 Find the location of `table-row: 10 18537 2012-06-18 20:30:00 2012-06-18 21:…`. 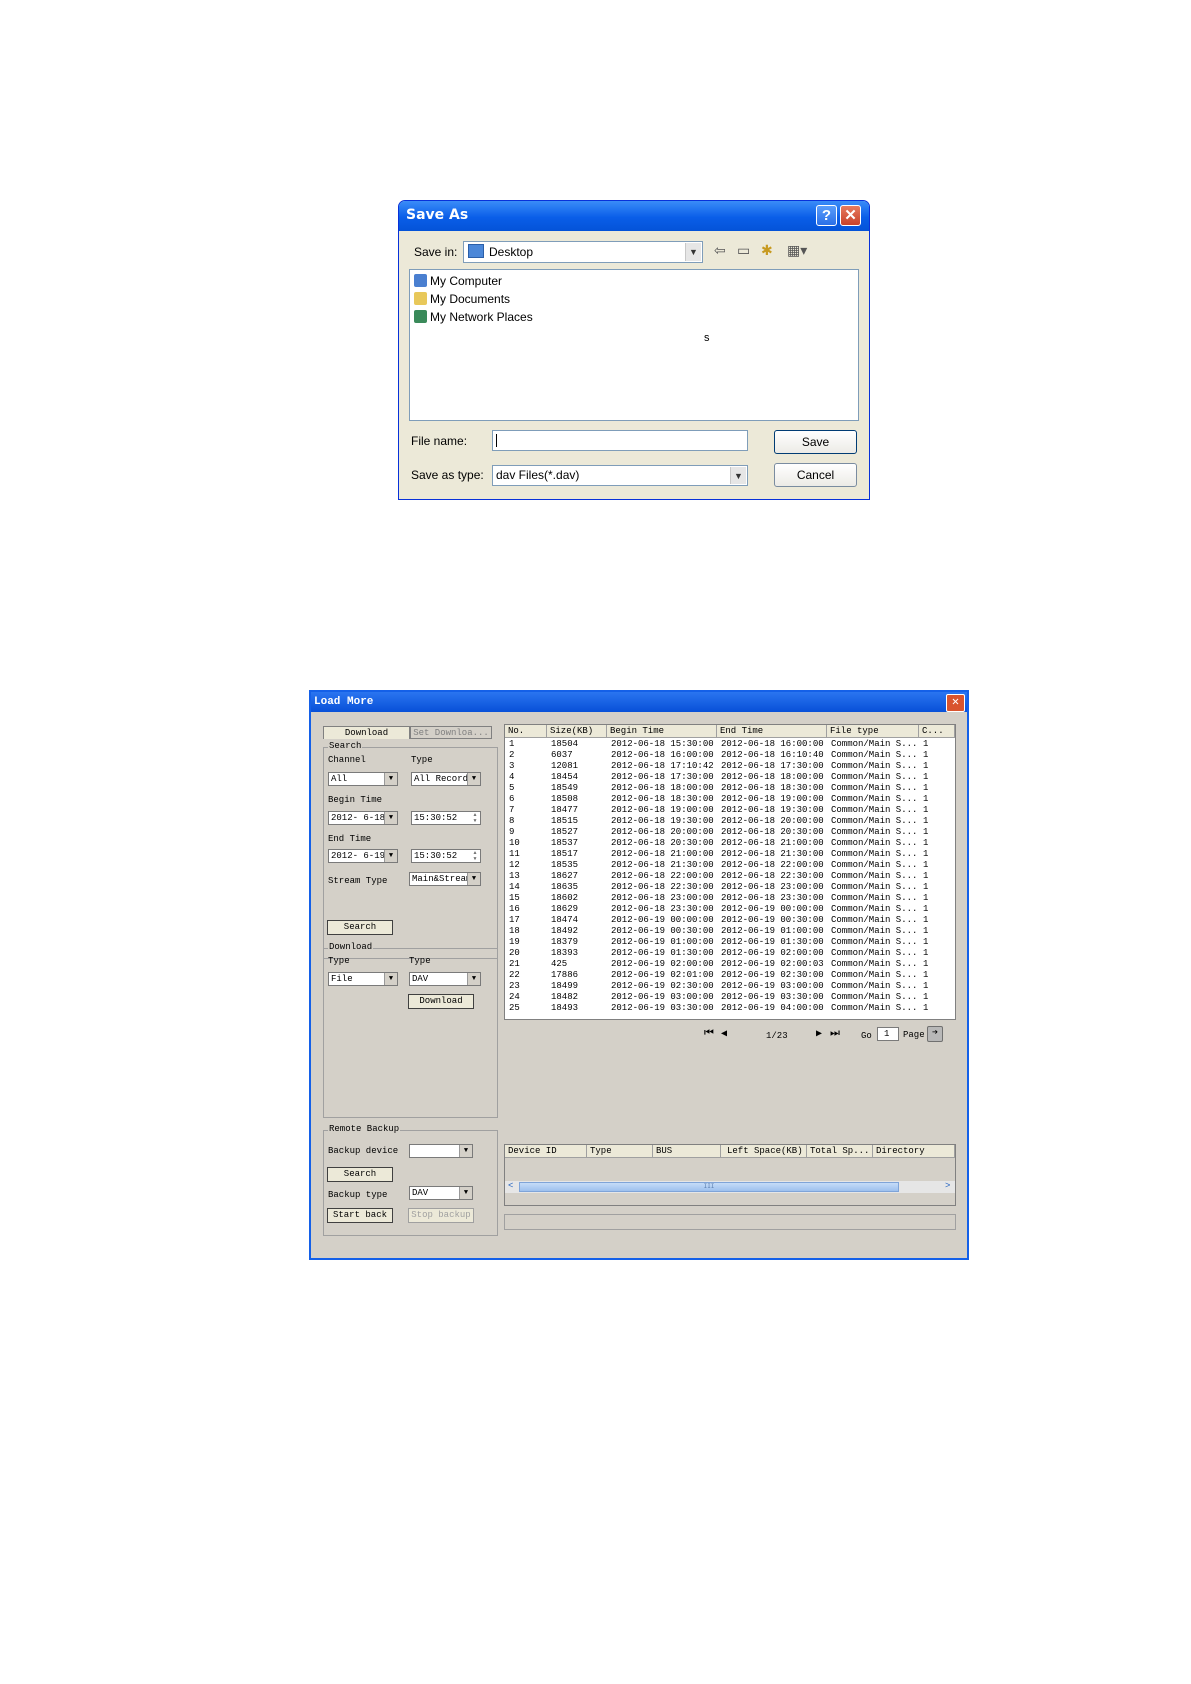

table-row: 10 18537 2012-06-18 20:30:00 2012-06-18 21:… is located at coordinates (730, 843).